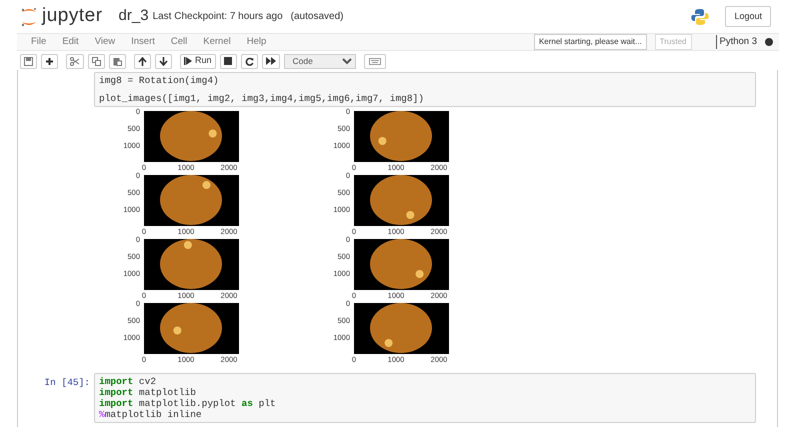 This screenshot has width=799, height=446. What do you see at coordinates (38, 42) in the screenshot?
I see `menu-item: File` at bounding box center [38, 42].